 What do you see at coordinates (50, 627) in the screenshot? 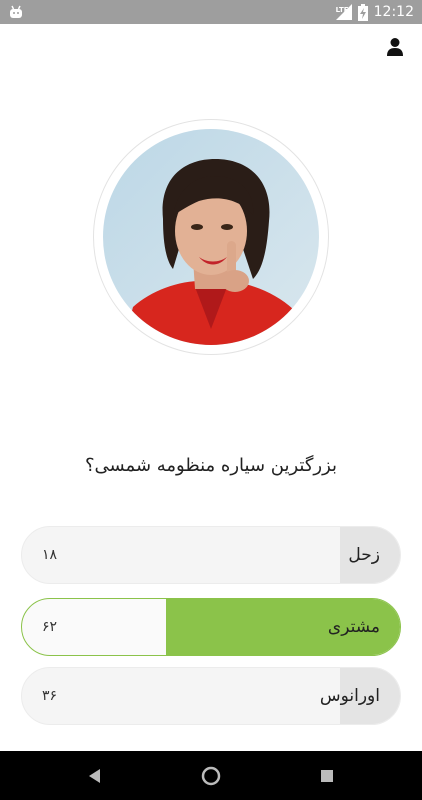
I see `answer-count: ۶۲` at bounding box center [50, 627].